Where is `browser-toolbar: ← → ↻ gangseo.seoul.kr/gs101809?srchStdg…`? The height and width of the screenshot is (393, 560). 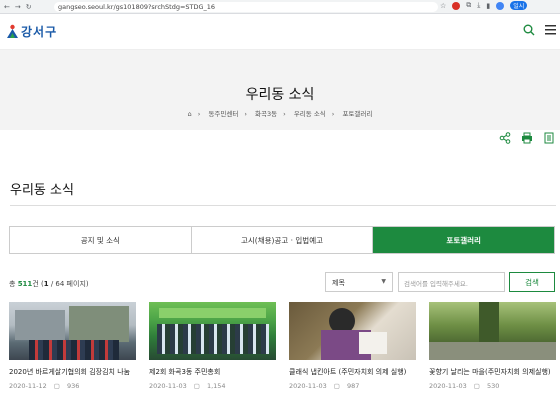
browser-toolbar: ← → ↻ gangseo.seoul.kr/gs101809?srchStdg… is located at coordinates (280, 7).